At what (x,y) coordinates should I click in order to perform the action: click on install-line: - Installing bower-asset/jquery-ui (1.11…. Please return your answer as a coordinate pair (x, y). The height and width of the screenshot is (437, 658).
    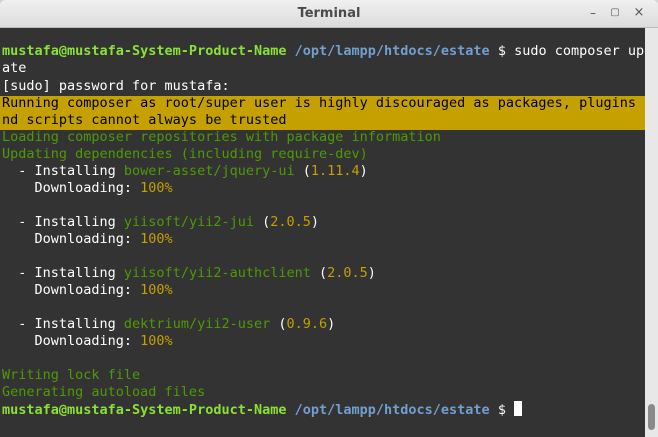
    Looking at the image, I should click on (185, 171).